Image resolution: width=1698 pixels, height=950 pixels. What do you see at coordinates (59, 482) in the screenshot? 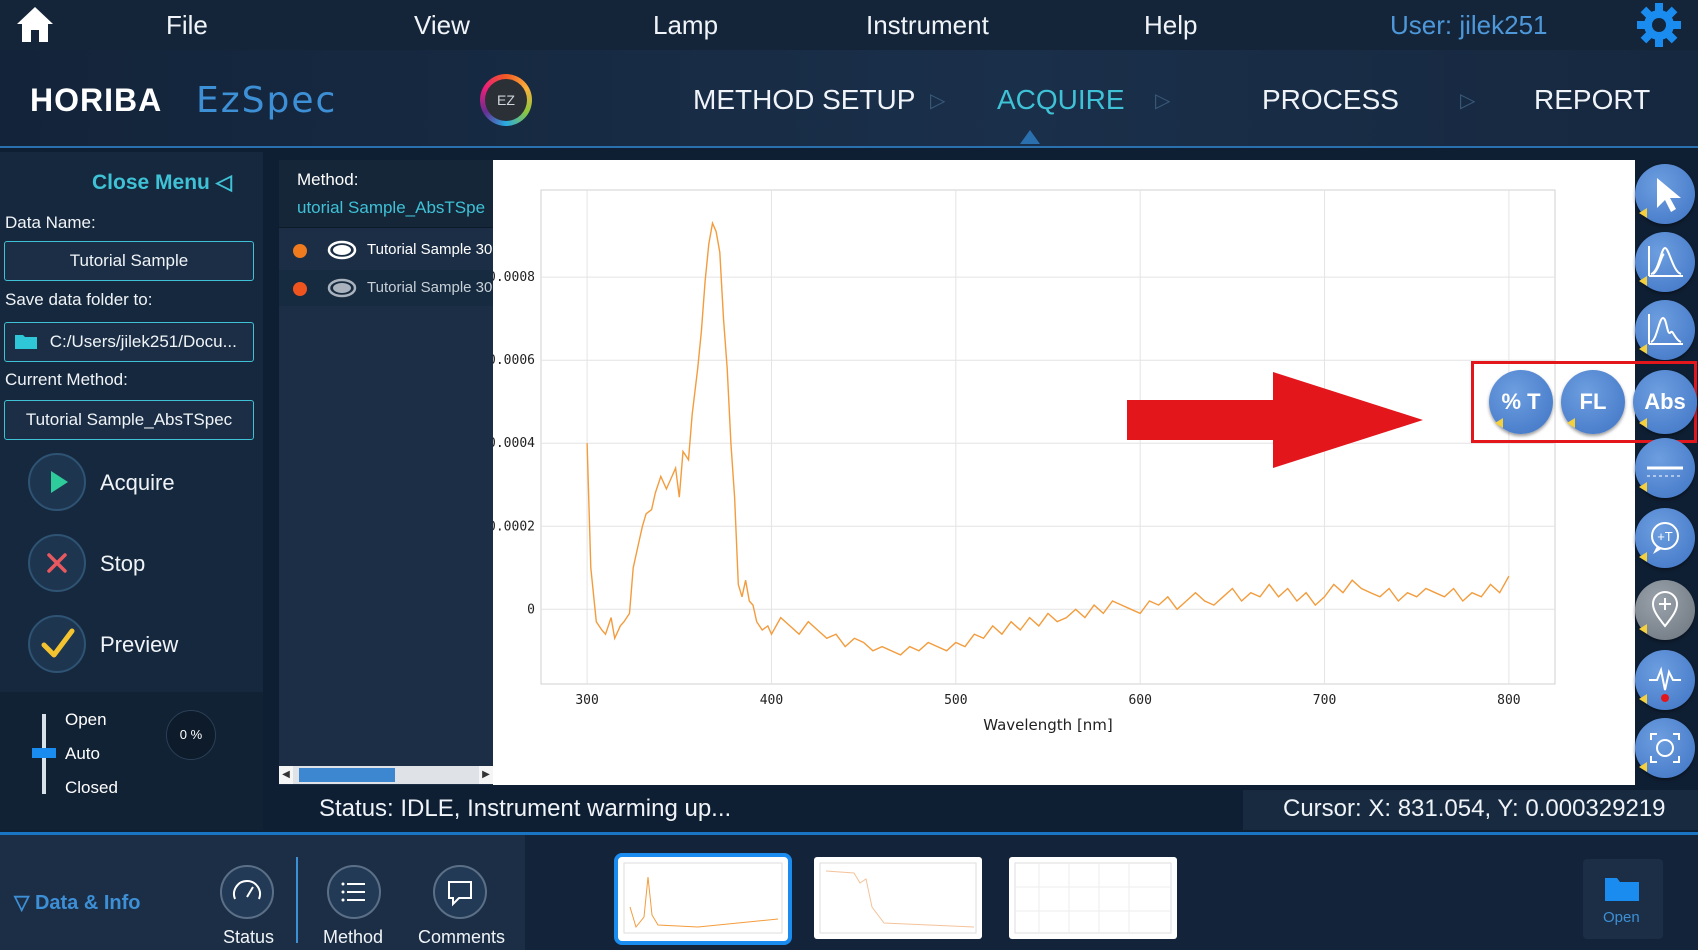
I see `play-icon` at bounding box center [59, 482].